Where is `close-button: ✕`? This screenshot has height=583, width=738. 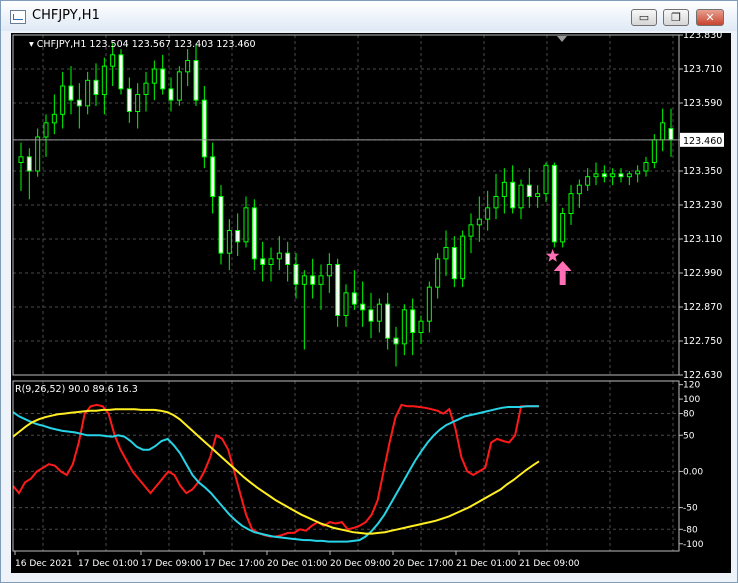
close-button: ✕ is located at coordinates (710, 17).